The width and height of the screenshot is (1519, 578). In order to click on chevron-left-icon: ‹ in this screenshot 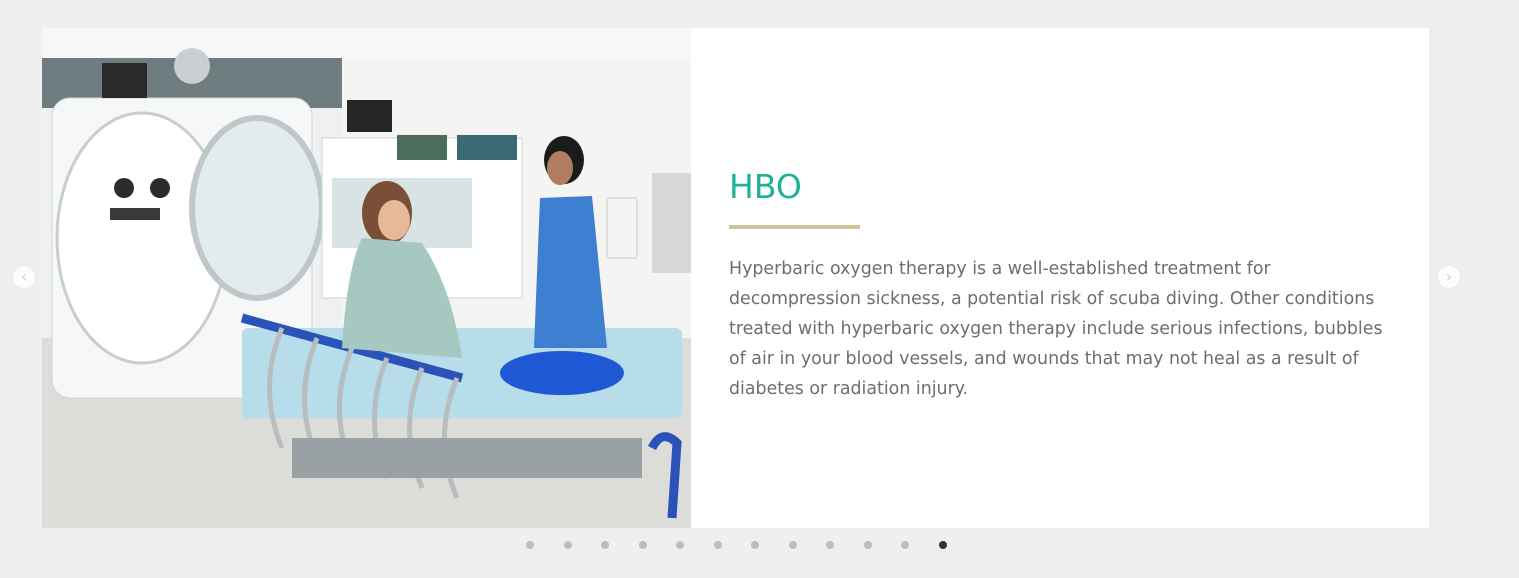, I will do `click(24, 276)`.